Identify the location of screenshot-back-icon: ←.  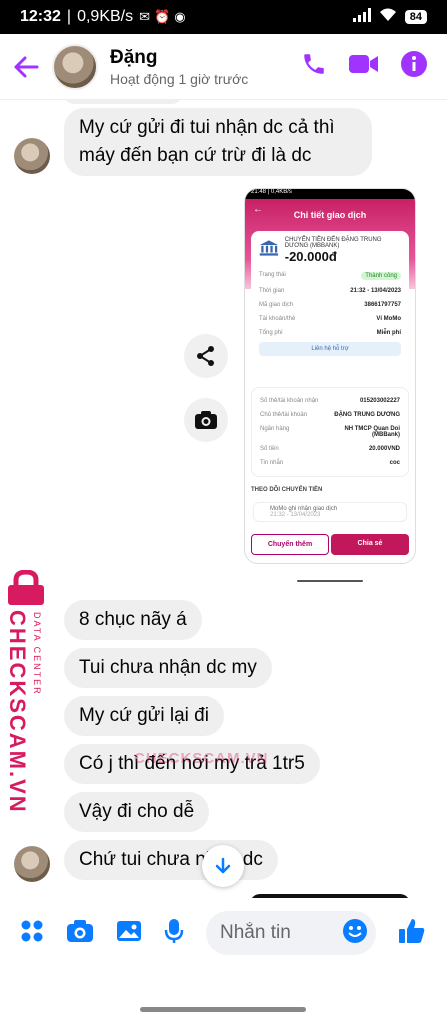
(258, 209).